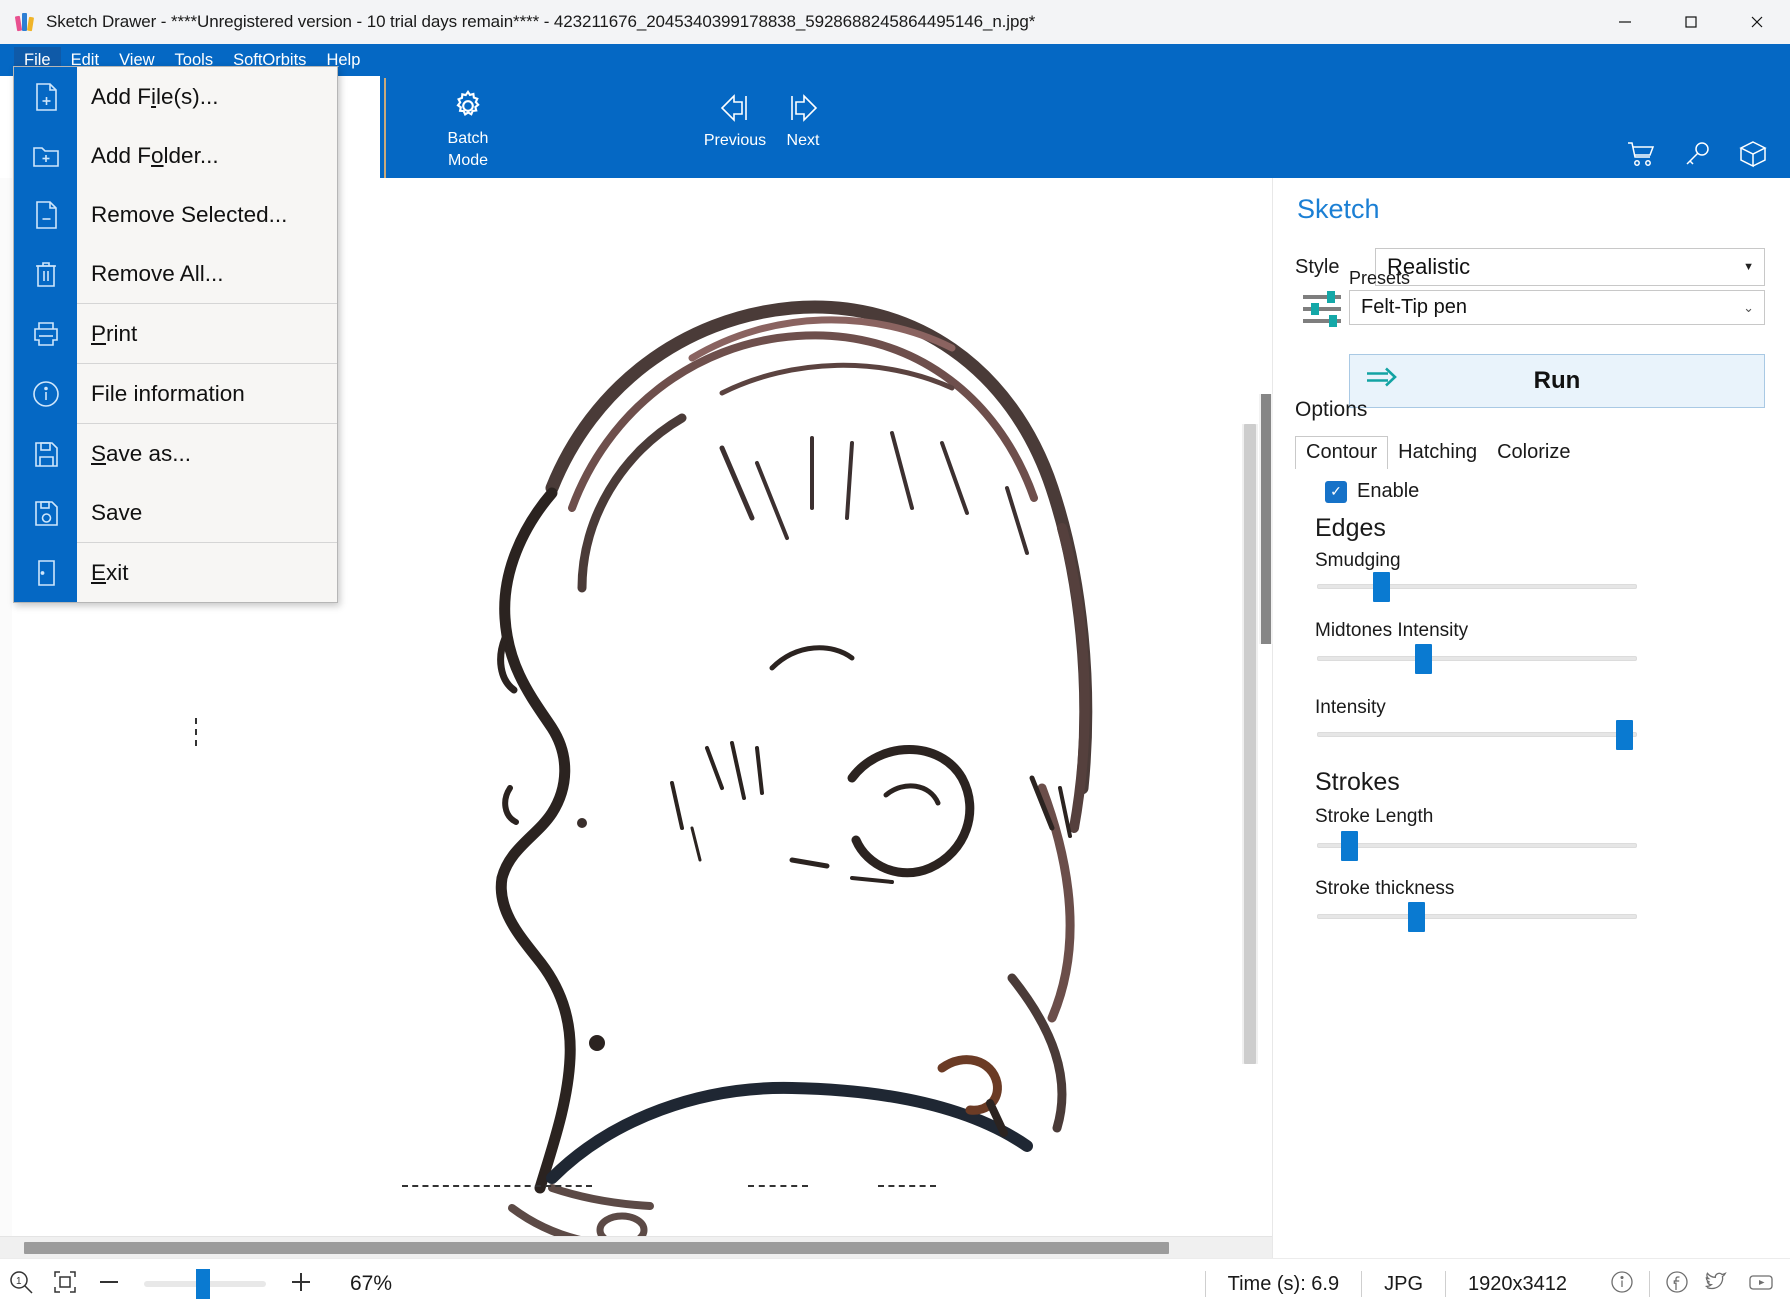 This screenshot has width=1790, height=1308. Describe the element at coordinates (1649, 1284) in the screenshot. I see `status-divider` at that location.